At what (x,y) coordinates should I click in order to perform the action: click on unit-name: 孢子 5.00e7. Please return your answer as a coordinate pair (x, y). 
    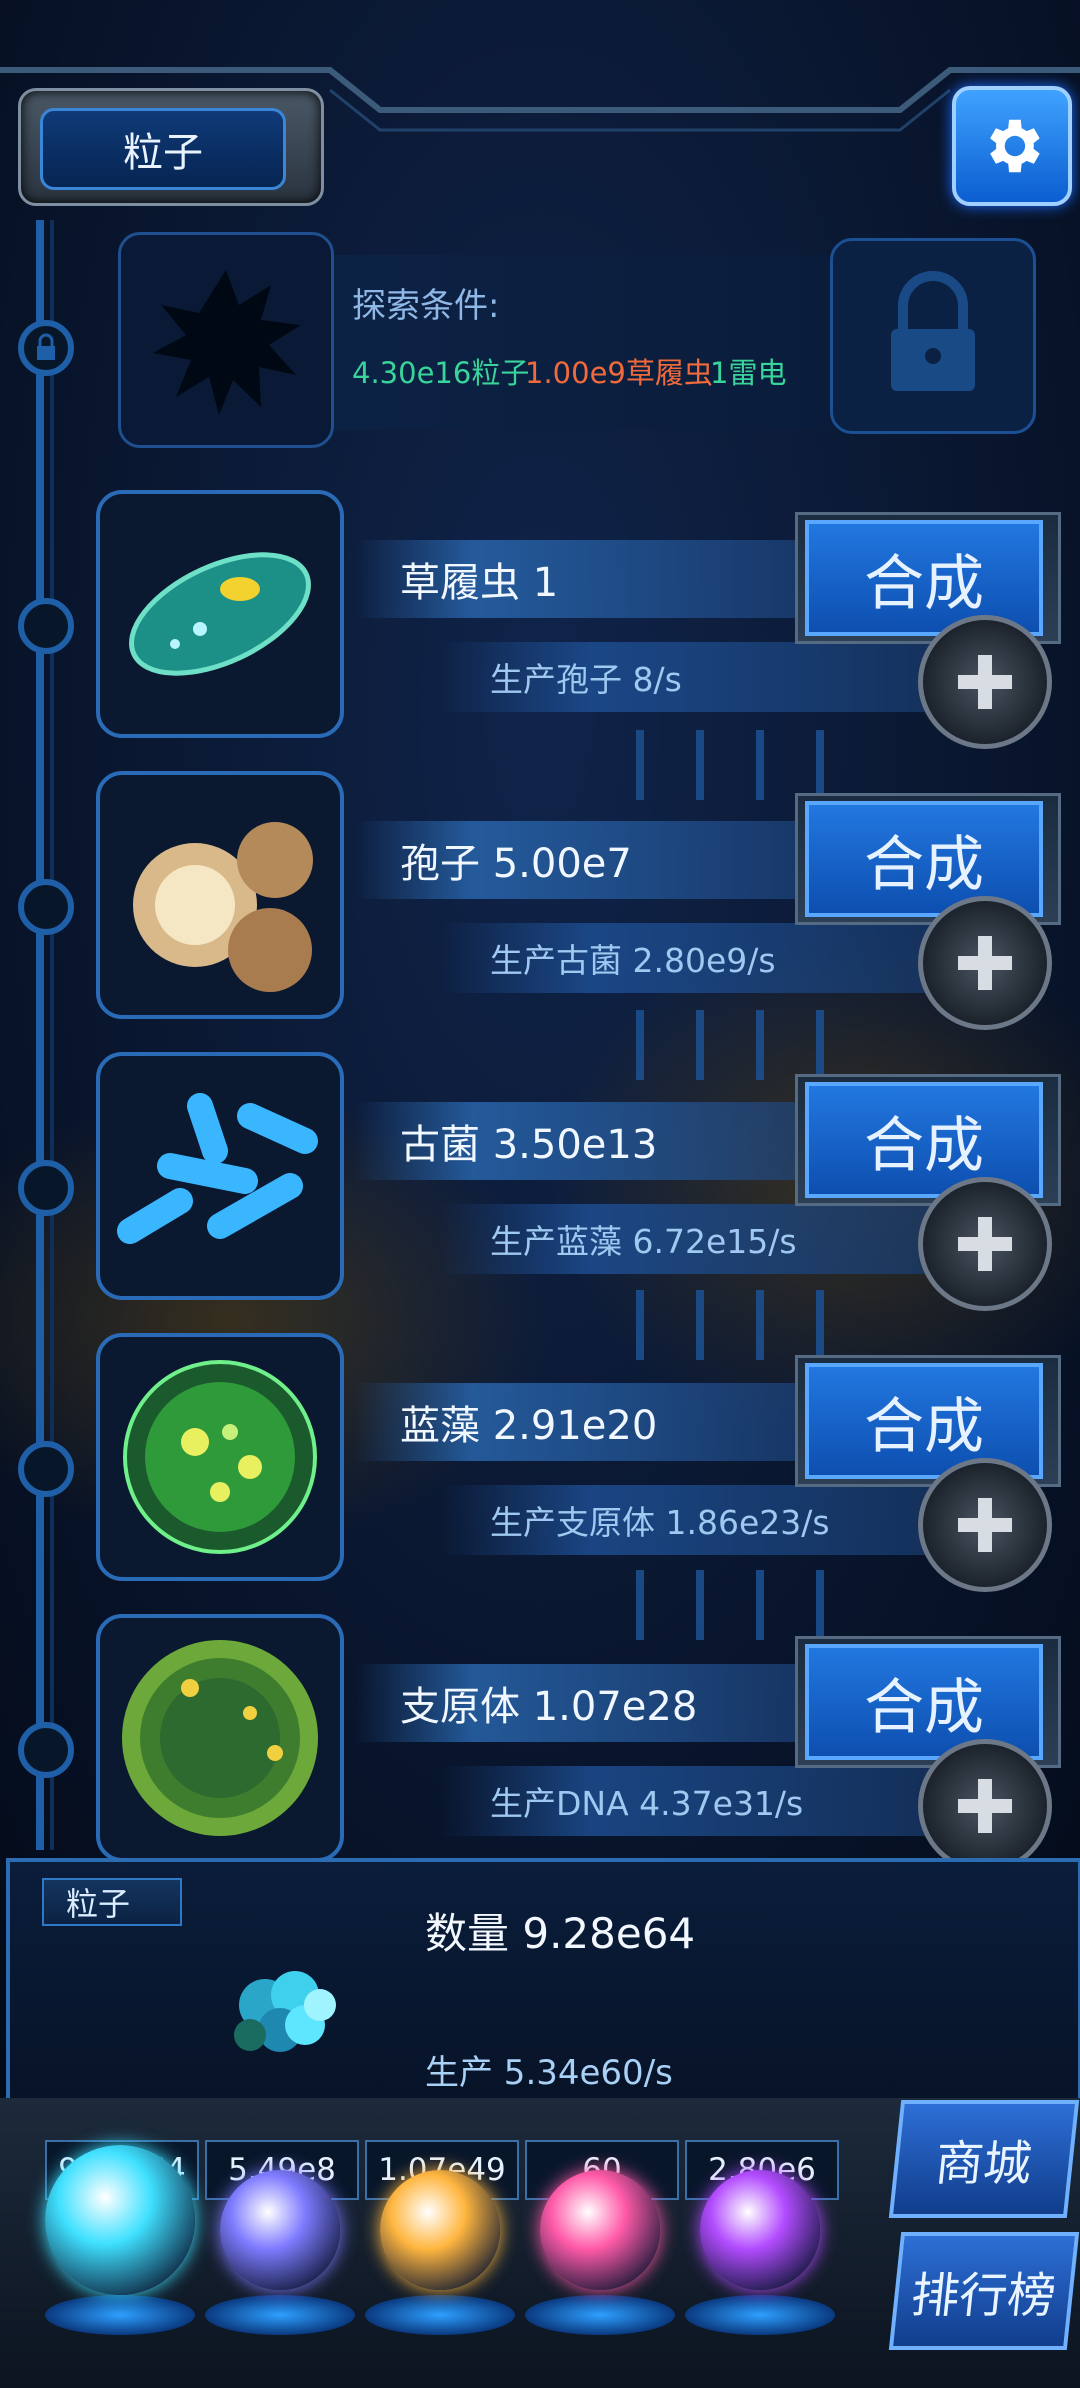
    Looking at the image, I should click on (590, 860).